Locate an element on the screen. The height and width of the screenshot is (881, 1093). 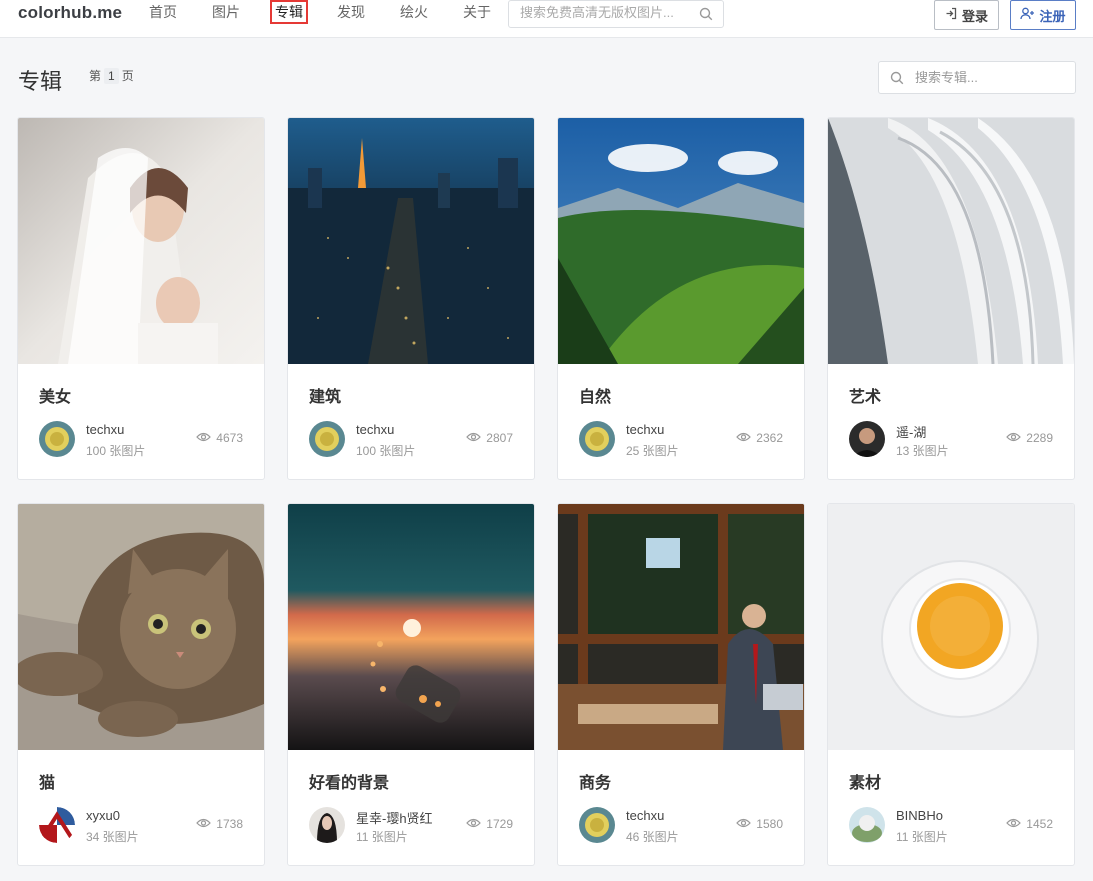
login-icon is located at coordinates (951, 15).